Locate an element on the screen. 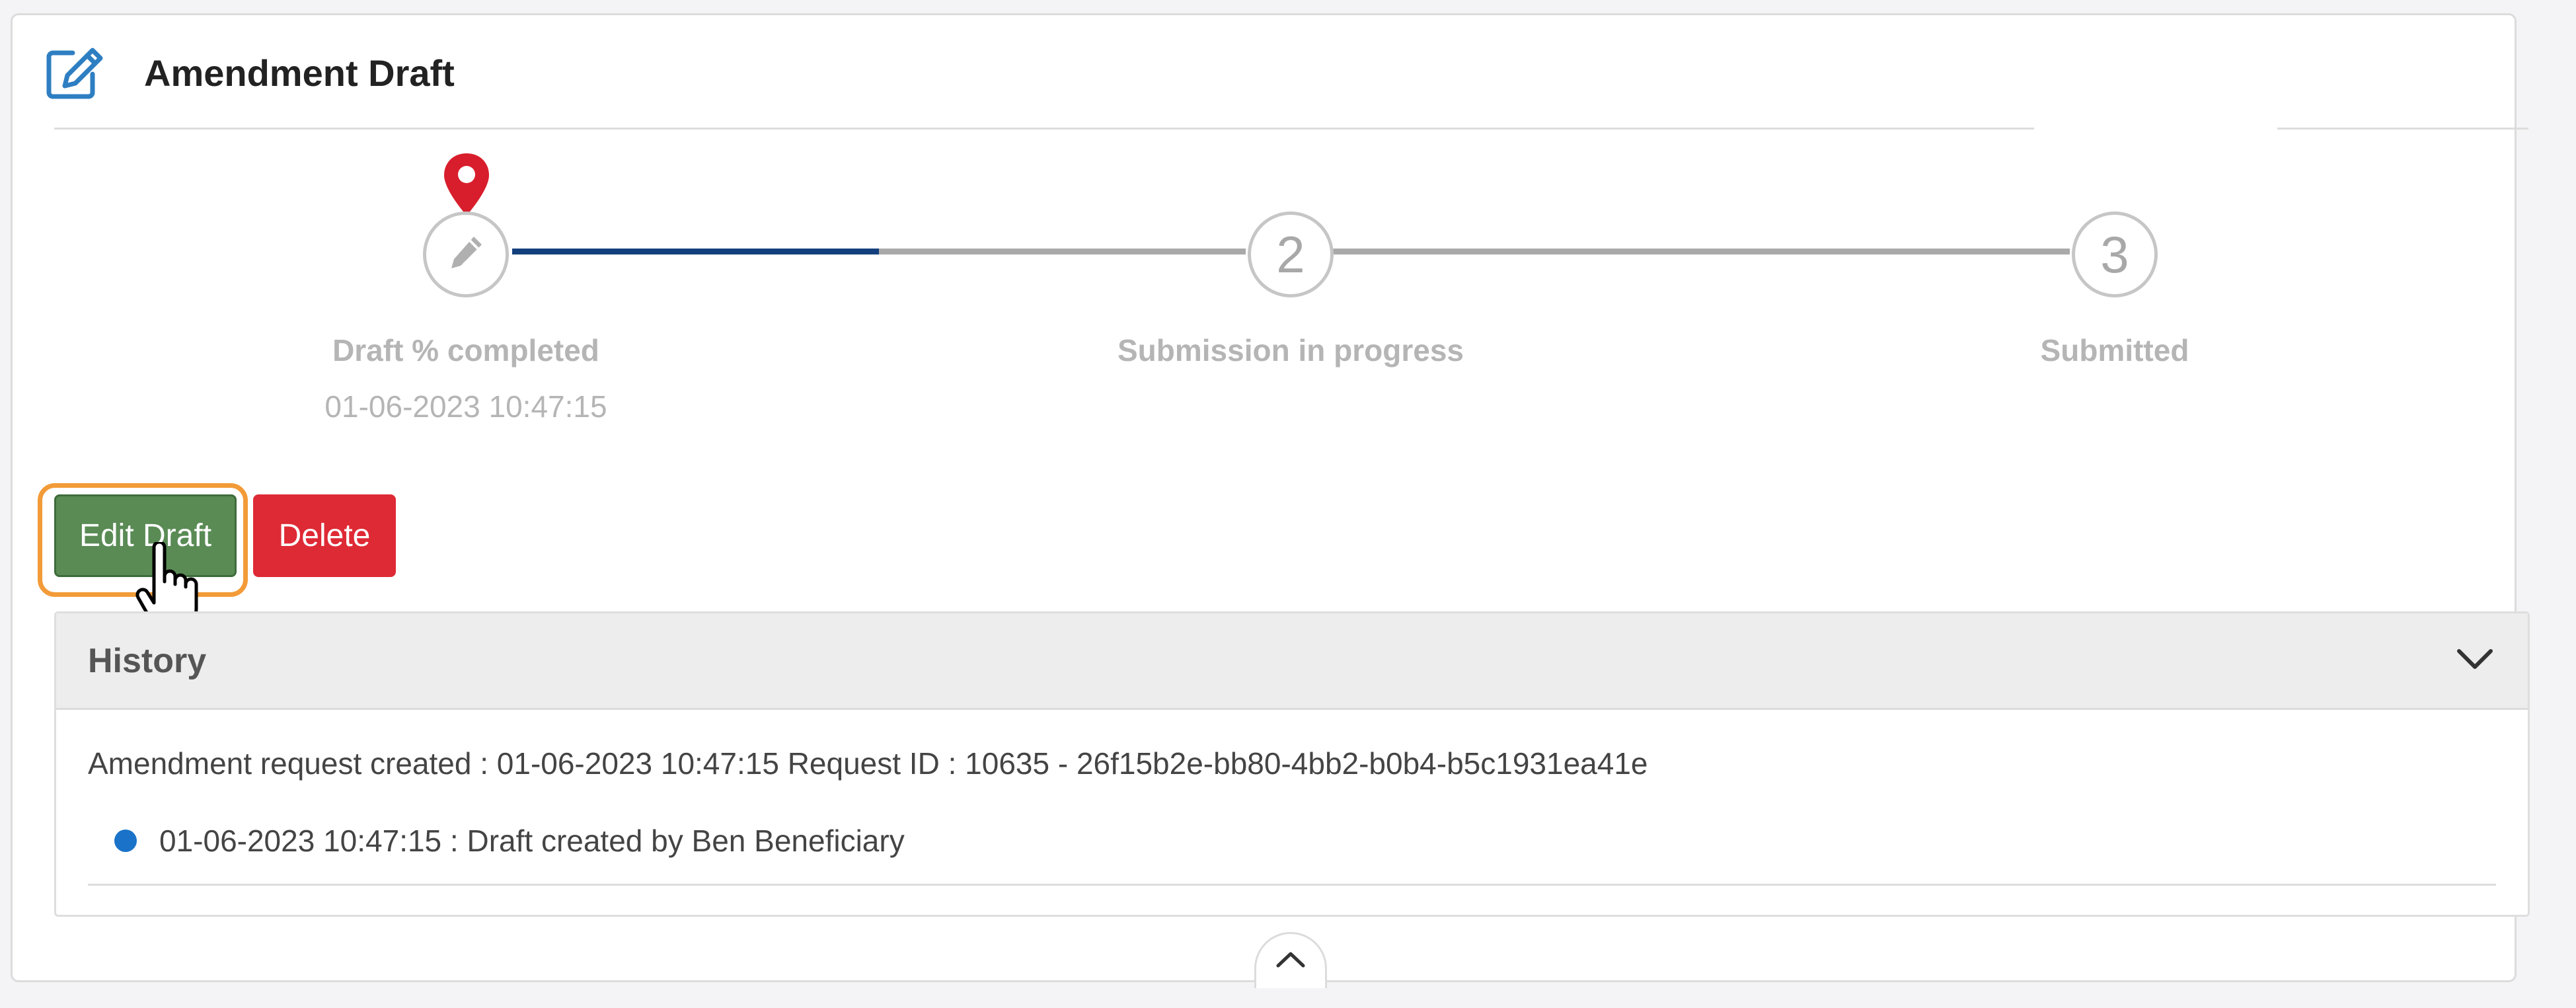 The width and height of the screenshot is (2576, 1008). card-header: Amendment Draft is located at coordinates (250, 72).